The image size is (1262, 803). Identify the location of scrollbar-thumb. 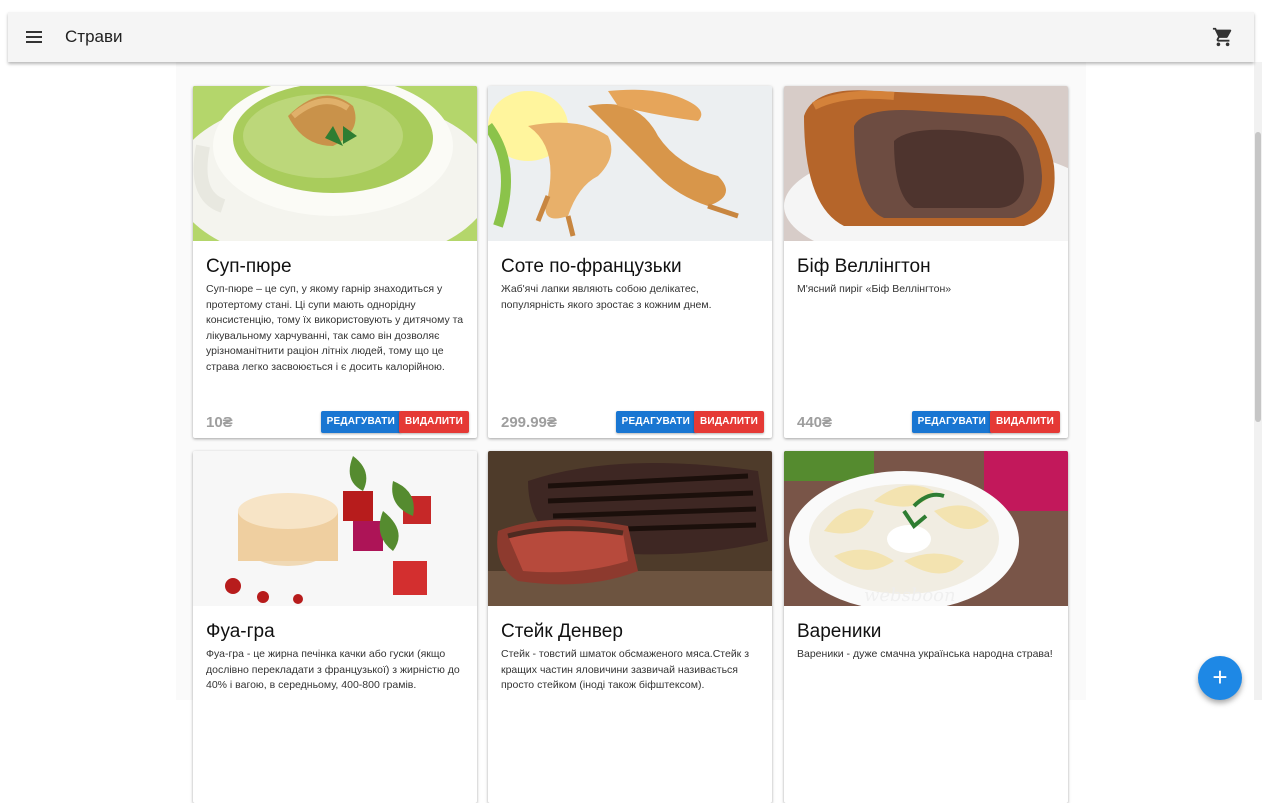
(1258, 277).